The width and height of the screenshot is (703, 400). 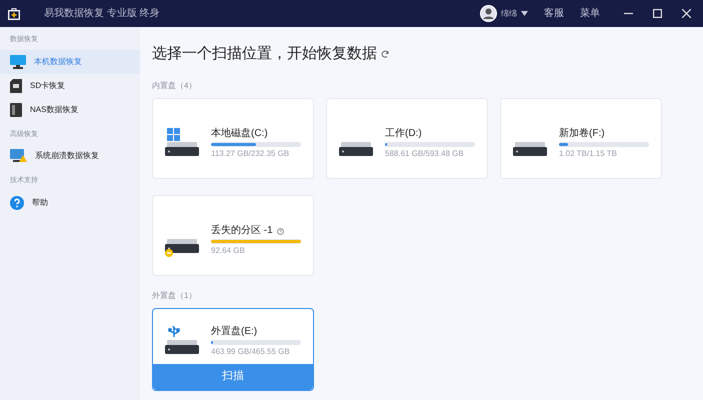 I want to click on medical-kit-icon, so click(x=14, y=14).